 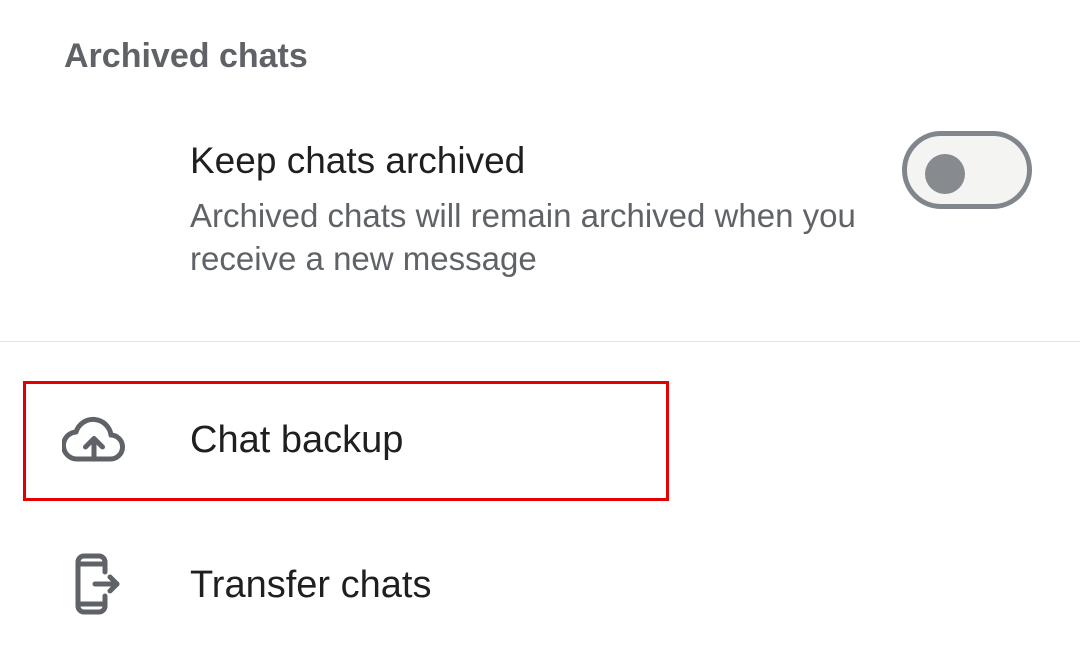 What do you see at coordinates (540, 341) in the screenshot?
I see `section-divider` at bounding box center [540, 341].